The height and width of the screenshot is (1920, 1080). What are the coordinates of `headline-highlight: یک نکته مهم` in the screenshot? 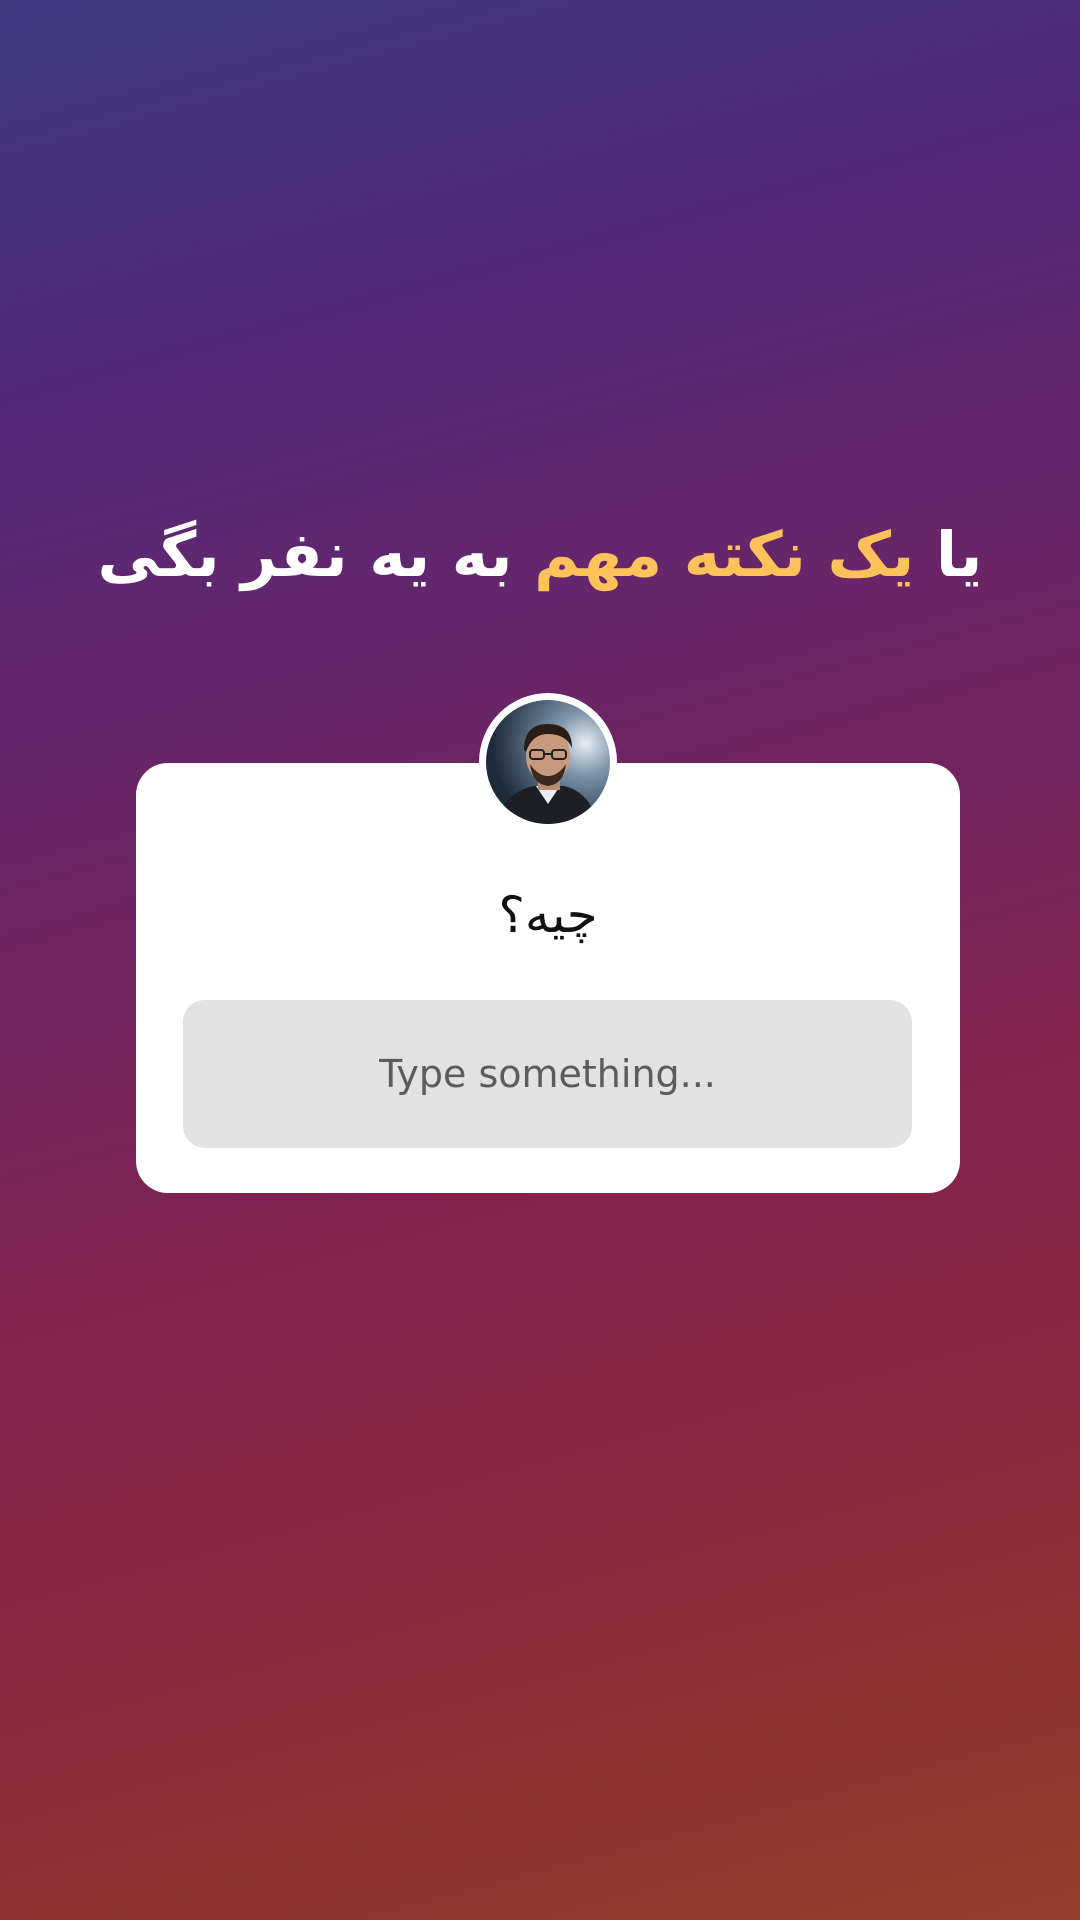 It's located at (724, 554).